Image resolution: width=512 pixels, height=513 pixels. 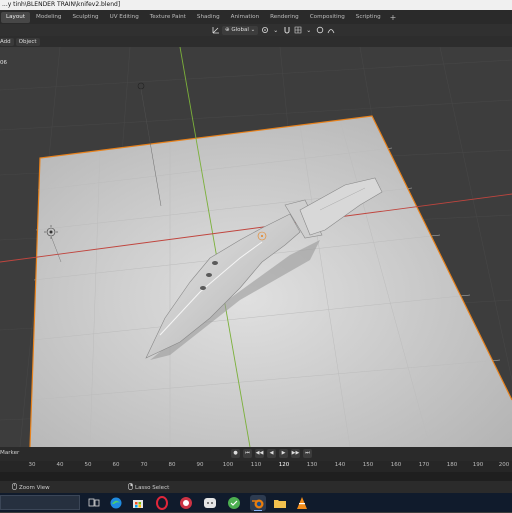 What do you see at coordinates (307, 453) in the screenshot?
I see `jump-end-button: ⏭` at bounding box center [307, 453].